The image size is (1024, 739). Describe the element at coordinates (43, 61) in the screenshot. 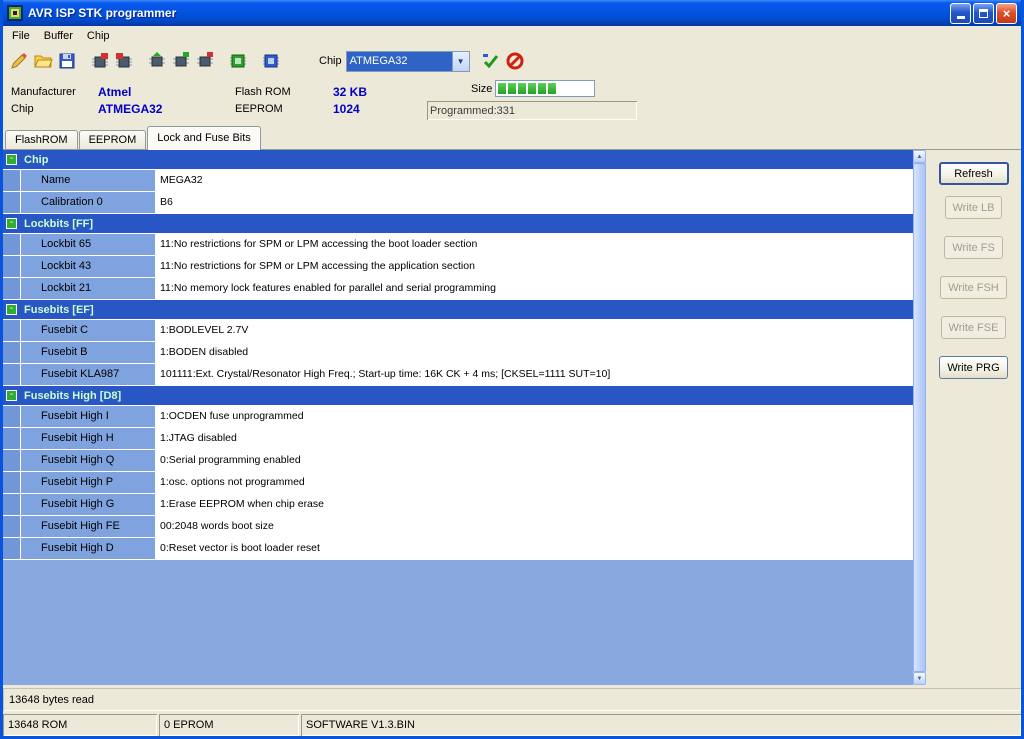

I see `open-icon` at that location.